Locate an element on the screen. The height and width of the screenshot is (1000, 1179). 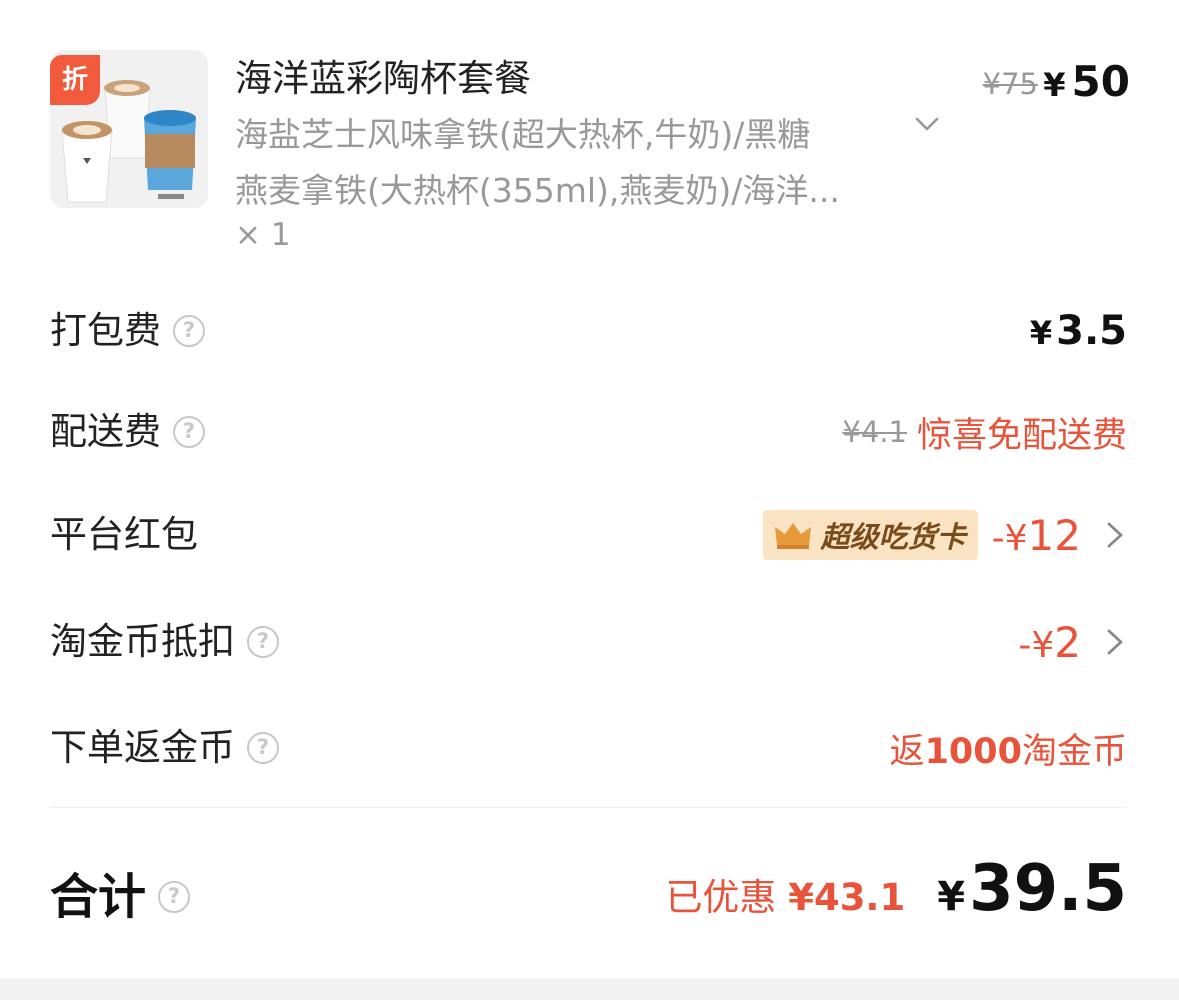
packing-fee-label-group: 打包费 ? is located at coordinates (127, 331).